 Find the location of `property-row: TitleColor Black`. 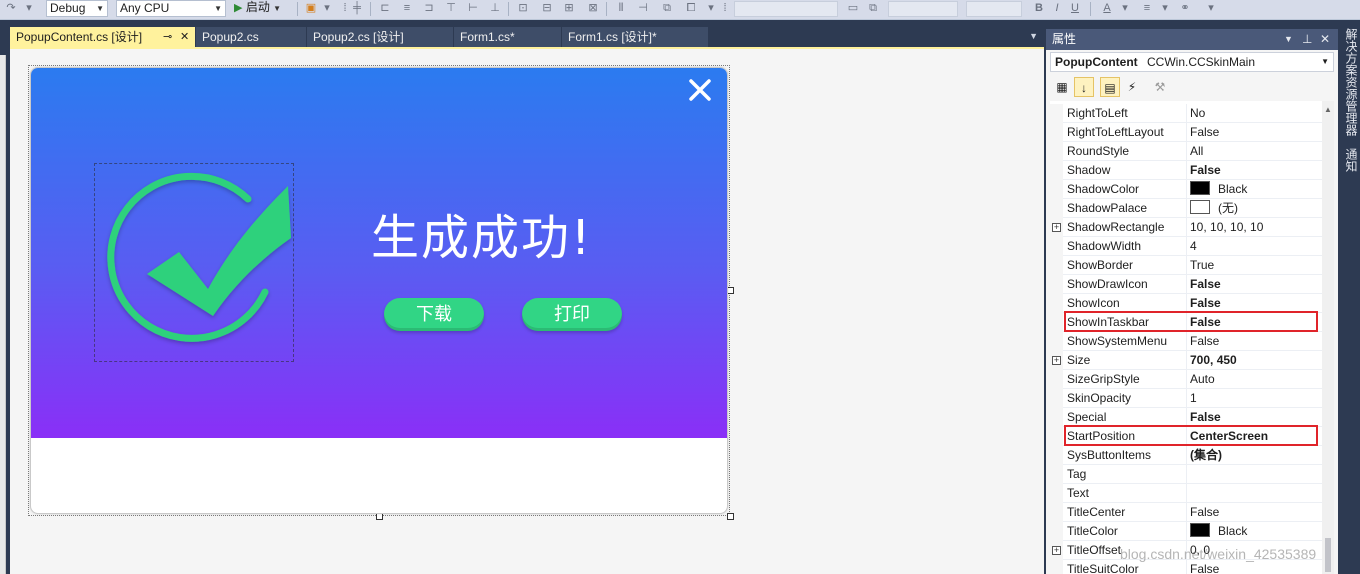

property-row: TitleColor Black is located at coordinates (1186, 531).